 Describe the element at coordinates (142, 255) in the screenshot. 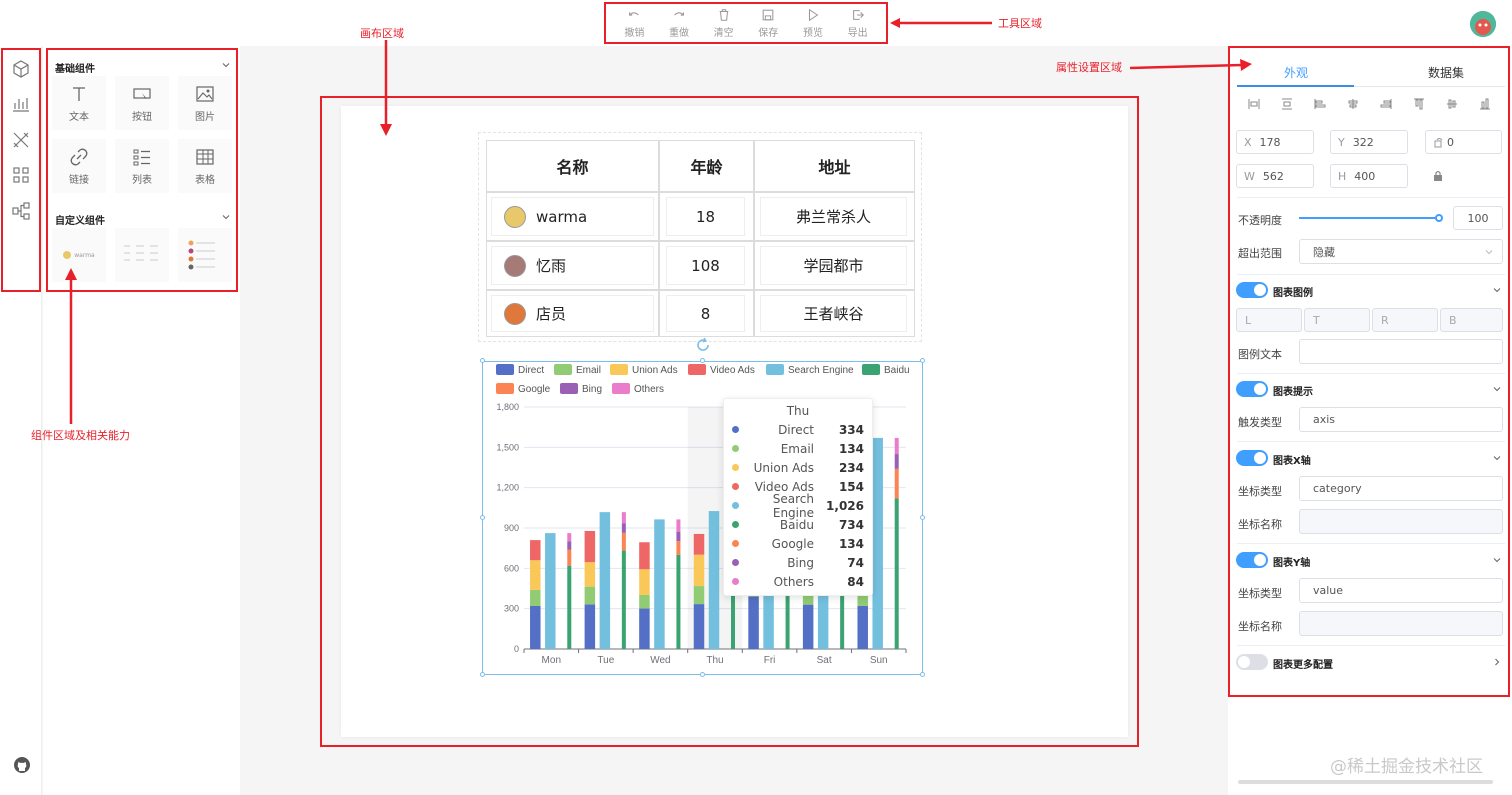

I see `custom-component-list` at that location.